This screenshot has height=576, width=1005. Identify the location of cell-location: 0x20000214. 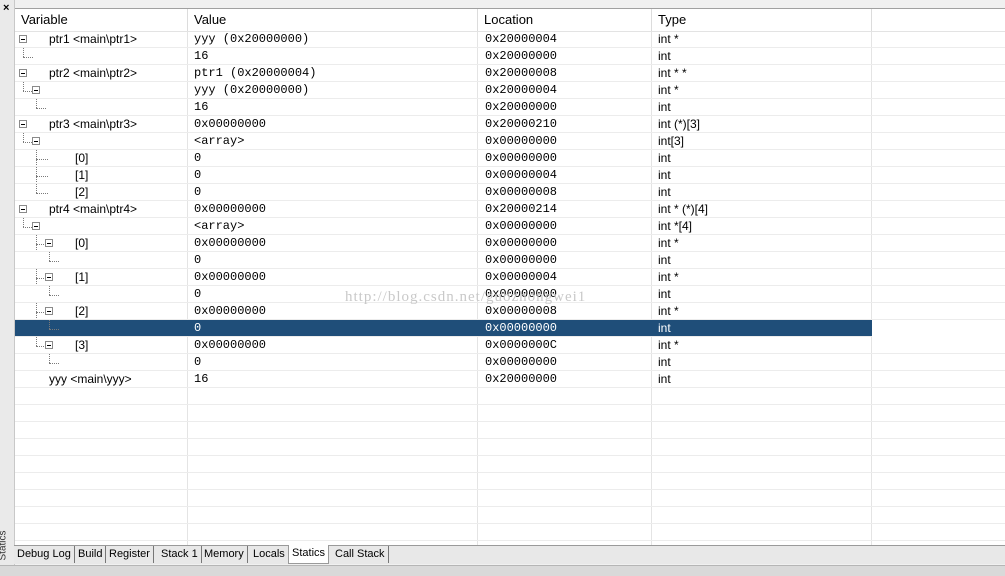
(521, 209).